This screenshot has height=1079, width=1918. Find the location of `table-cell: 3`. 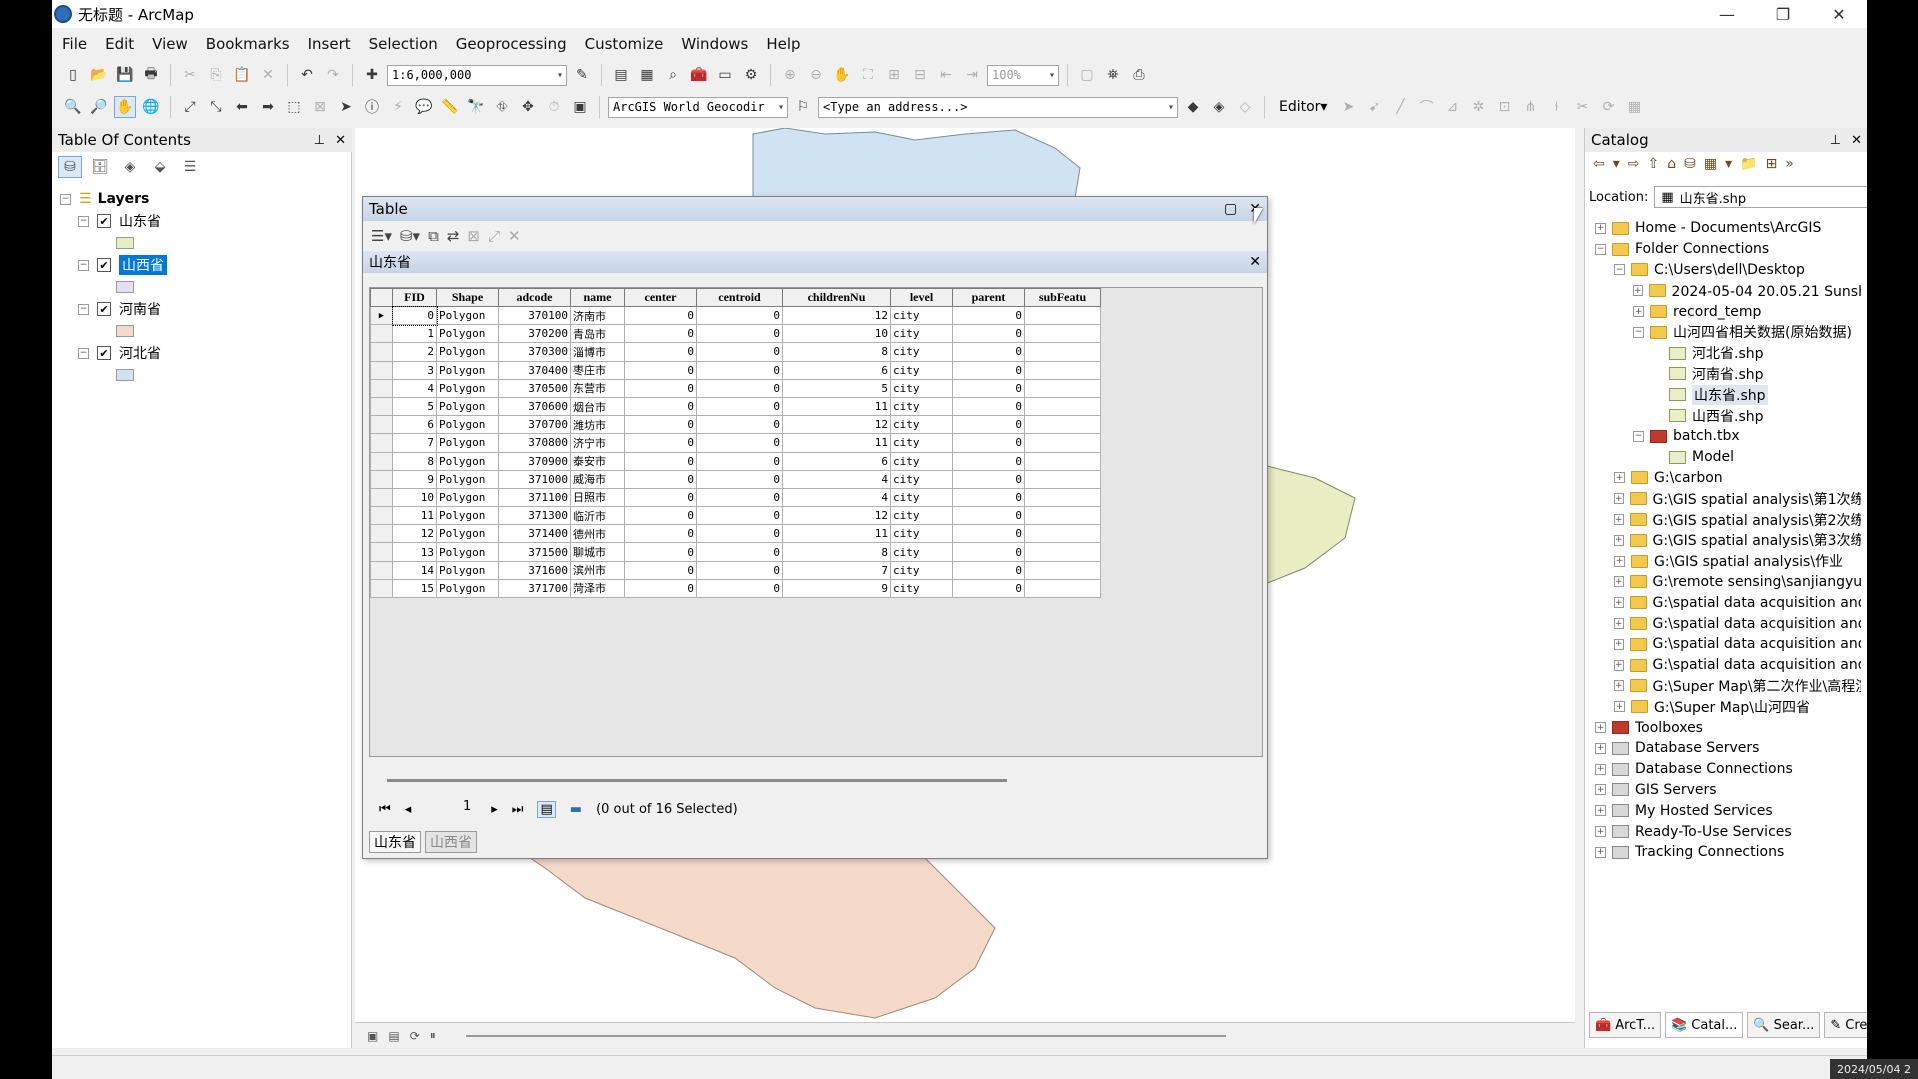

table-cell: 3 is located at coordinates (414, 370).